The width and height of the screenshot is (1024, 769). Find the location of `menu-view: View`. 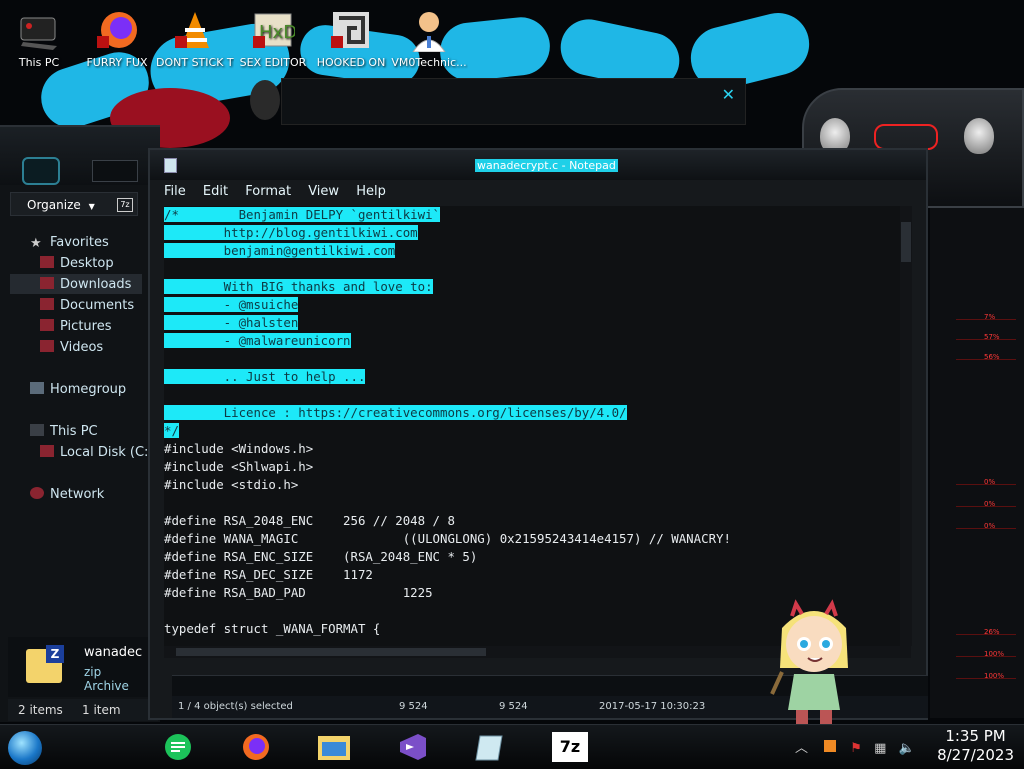

menu-view: View is located at coordinates (323, 191).